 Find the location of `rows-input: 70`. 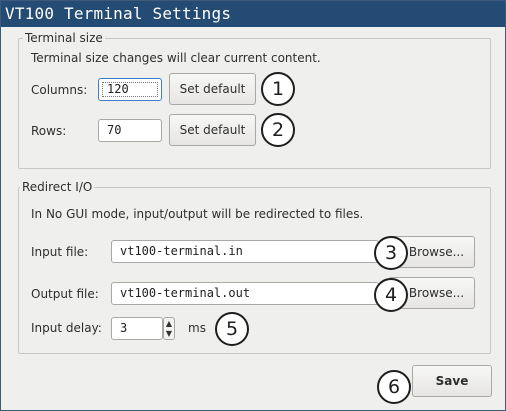

rows-input: 70 is located at coordinates (130, 130).